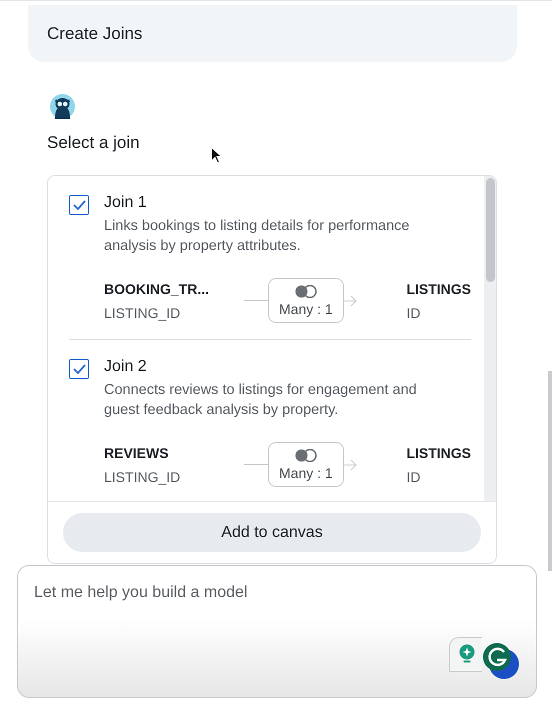 The height and width of the screenshot is (713, 552). I want to click on mouse-cursor-icon, so click(216, 155).